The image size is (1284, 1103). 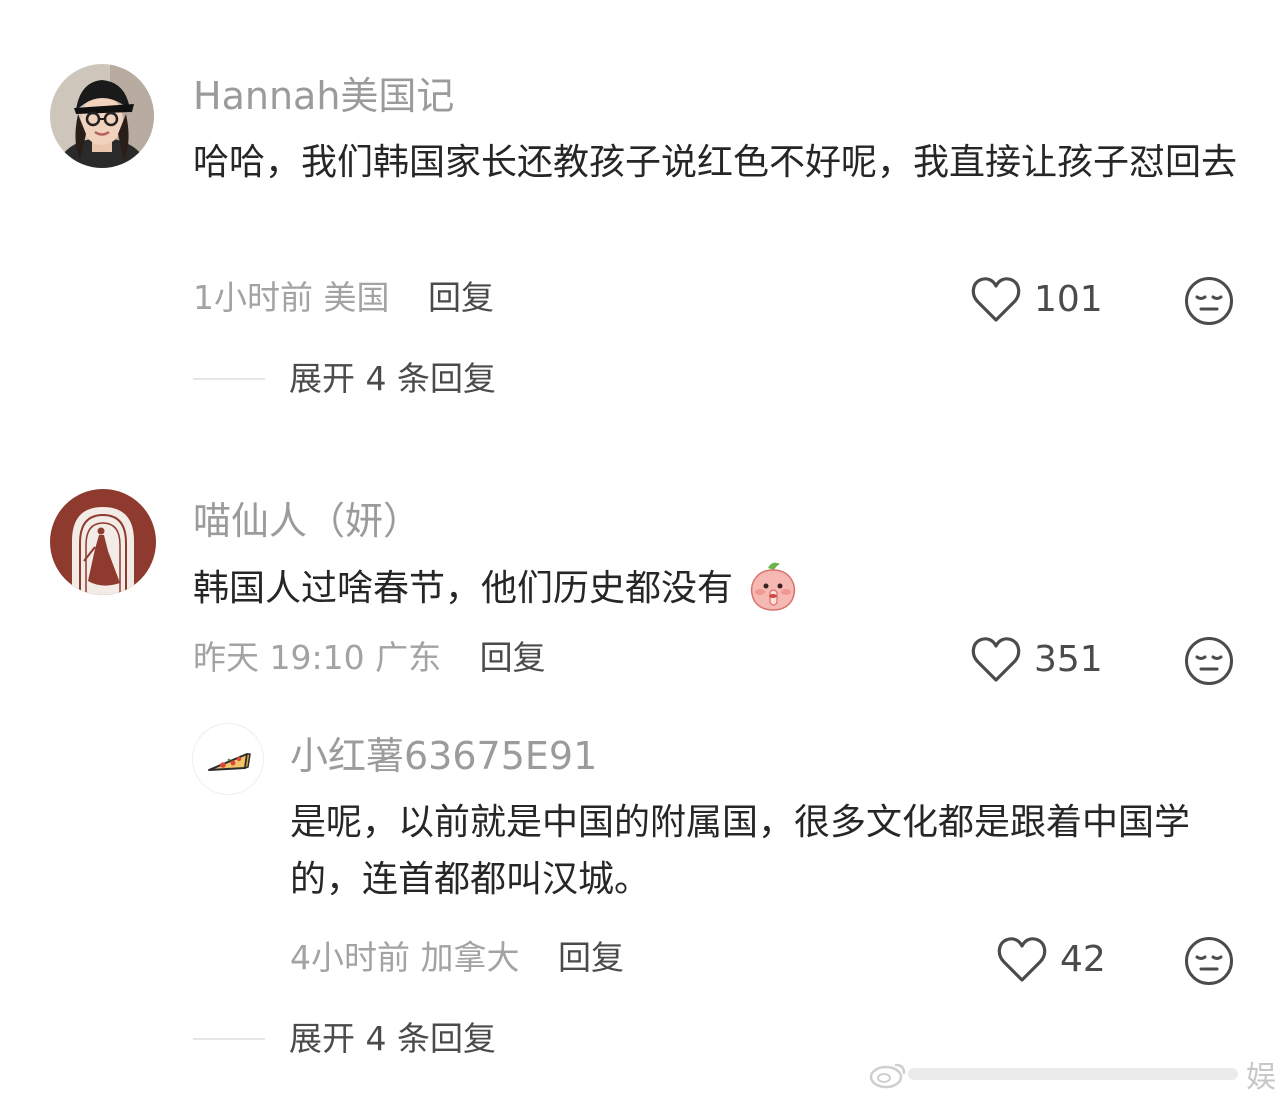 I want to click on avatar-miaoxianren, so click(x=103, y=542).